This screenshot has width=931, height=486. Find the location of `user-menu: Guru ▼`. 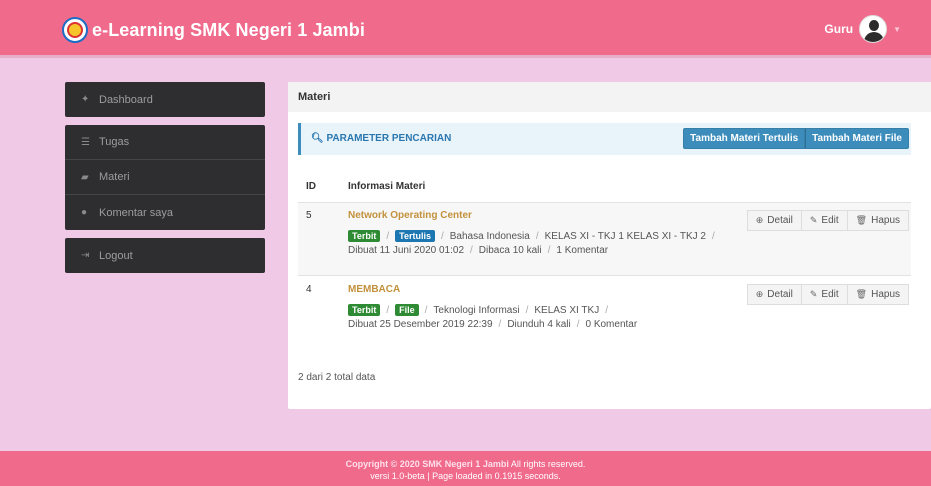

user-menu: Guru ▼ is located at coordinates (862, 29).